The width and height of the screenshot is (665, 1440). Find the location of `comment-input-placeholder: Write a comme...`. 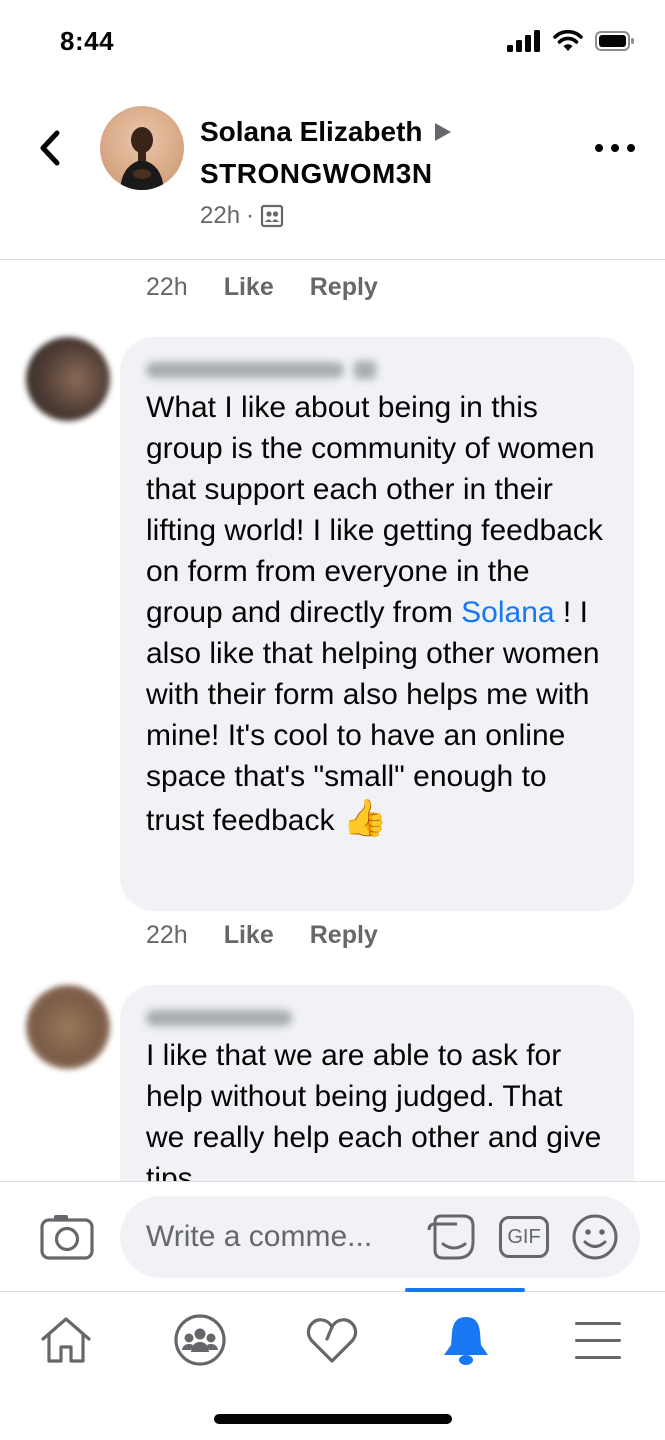

comment-input-placeholder: Write a comme... is located at coordinates (259, 1236).